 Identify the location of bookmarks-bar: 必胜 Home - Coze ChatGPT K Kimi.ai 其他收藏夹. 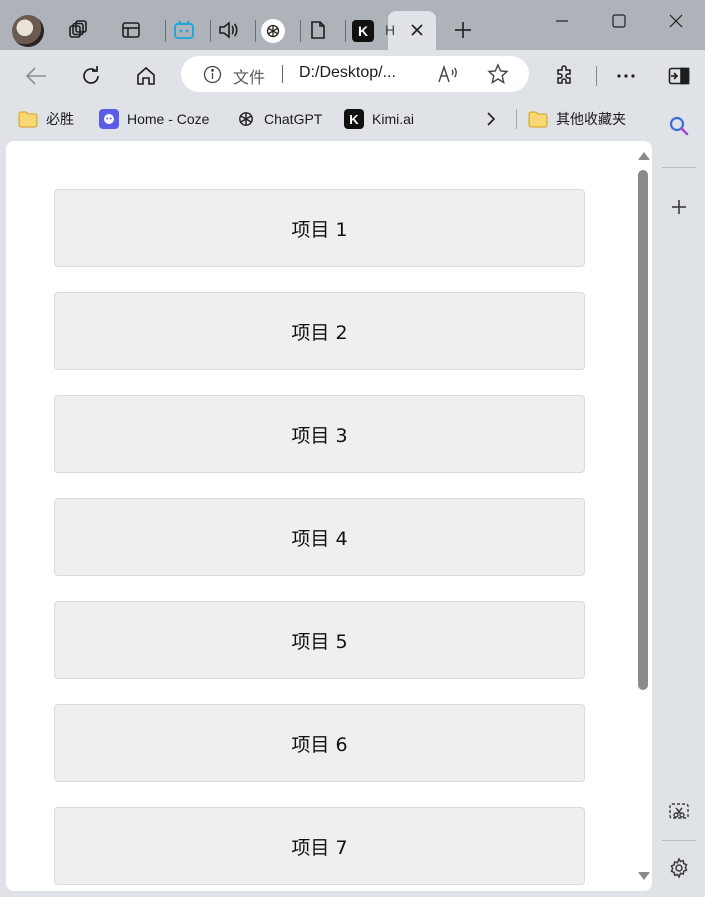
(352, 120).